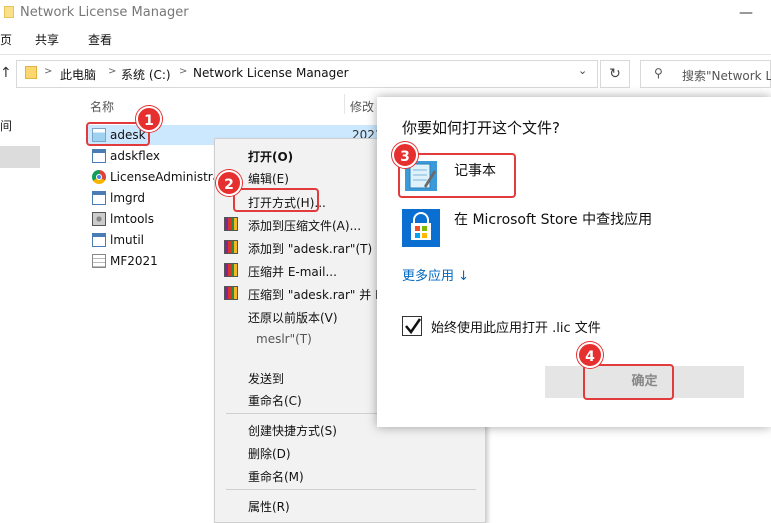 The height and width of the screenshot is (523, 771). What do you see at coordinates (149, 119) in the screenshot?
I see `step-badge-1: 1` at bounding box center [149, 119].